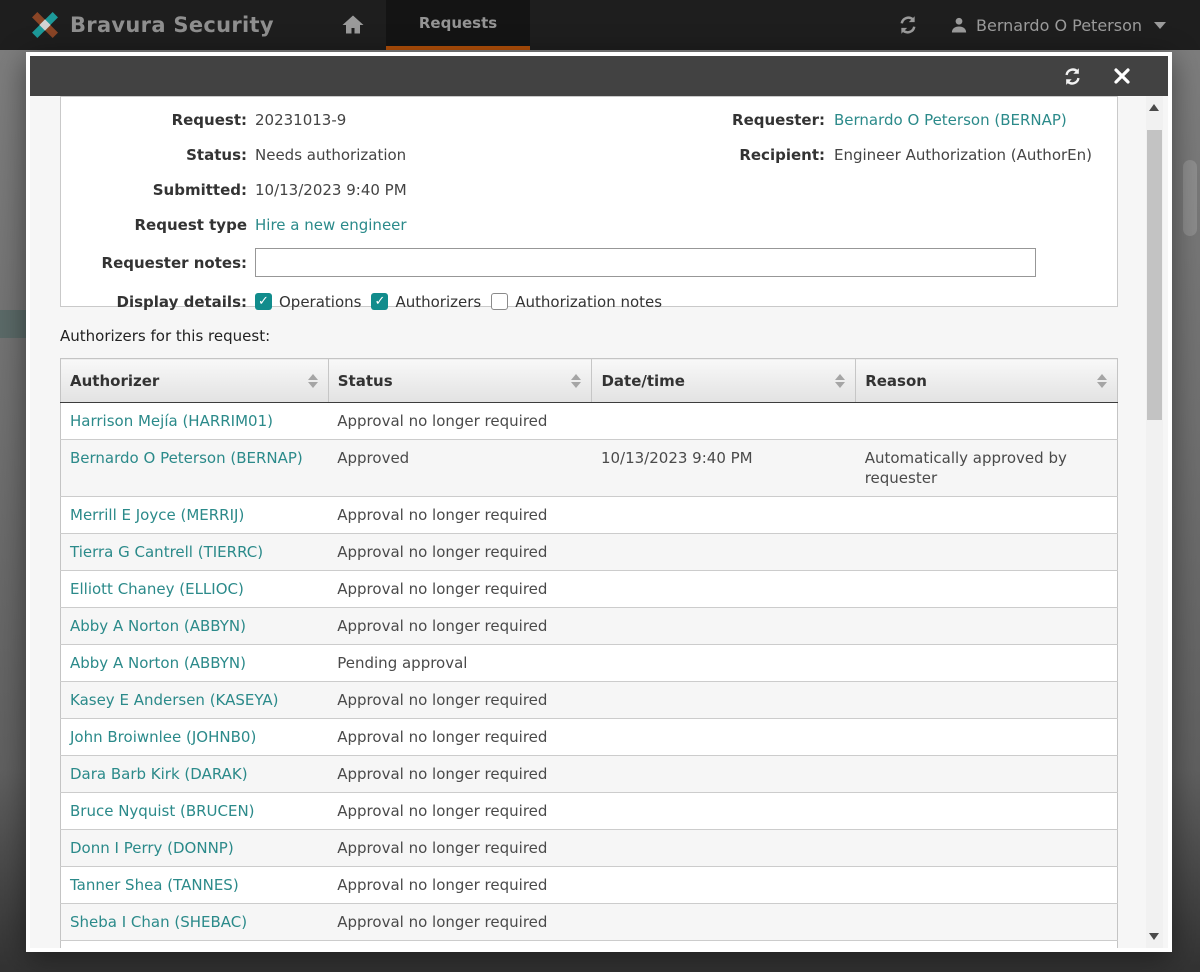  Describe the element at coordinates (216, 154) in the screenshot. I see `status-label: Status:` at that location.